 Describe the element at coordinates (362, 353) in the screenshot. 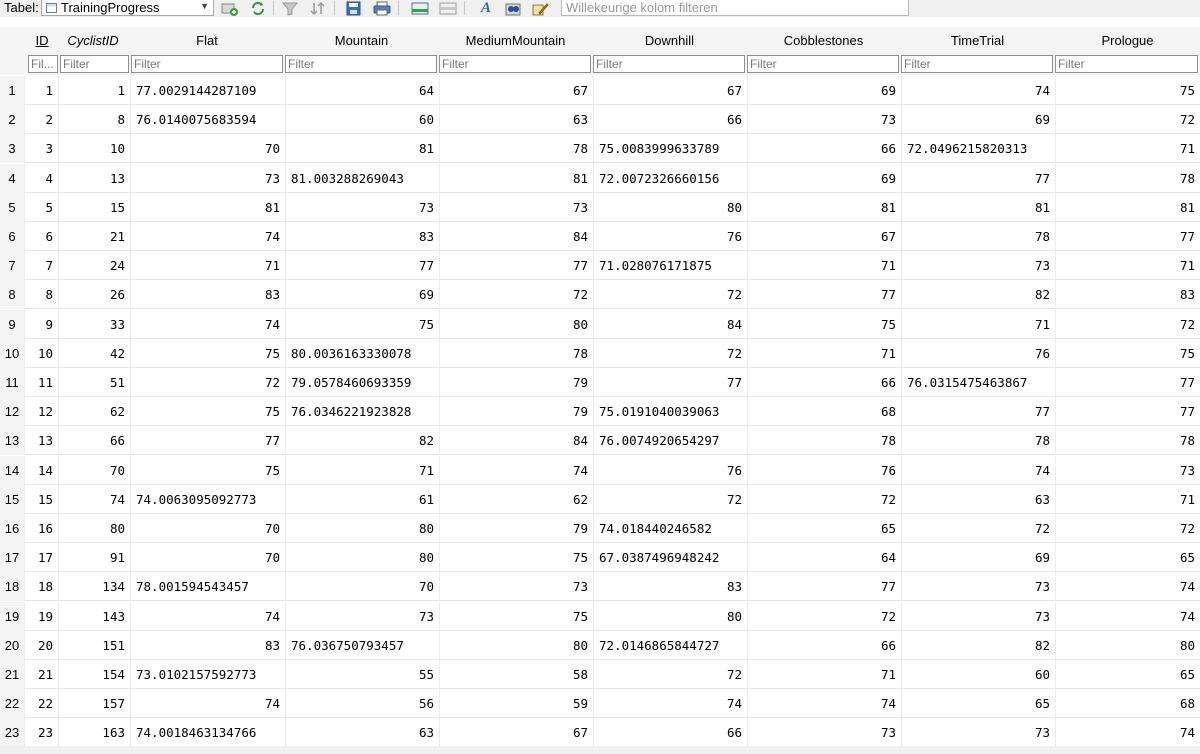

I see `table-cell: 80.0036163330078` at that location.